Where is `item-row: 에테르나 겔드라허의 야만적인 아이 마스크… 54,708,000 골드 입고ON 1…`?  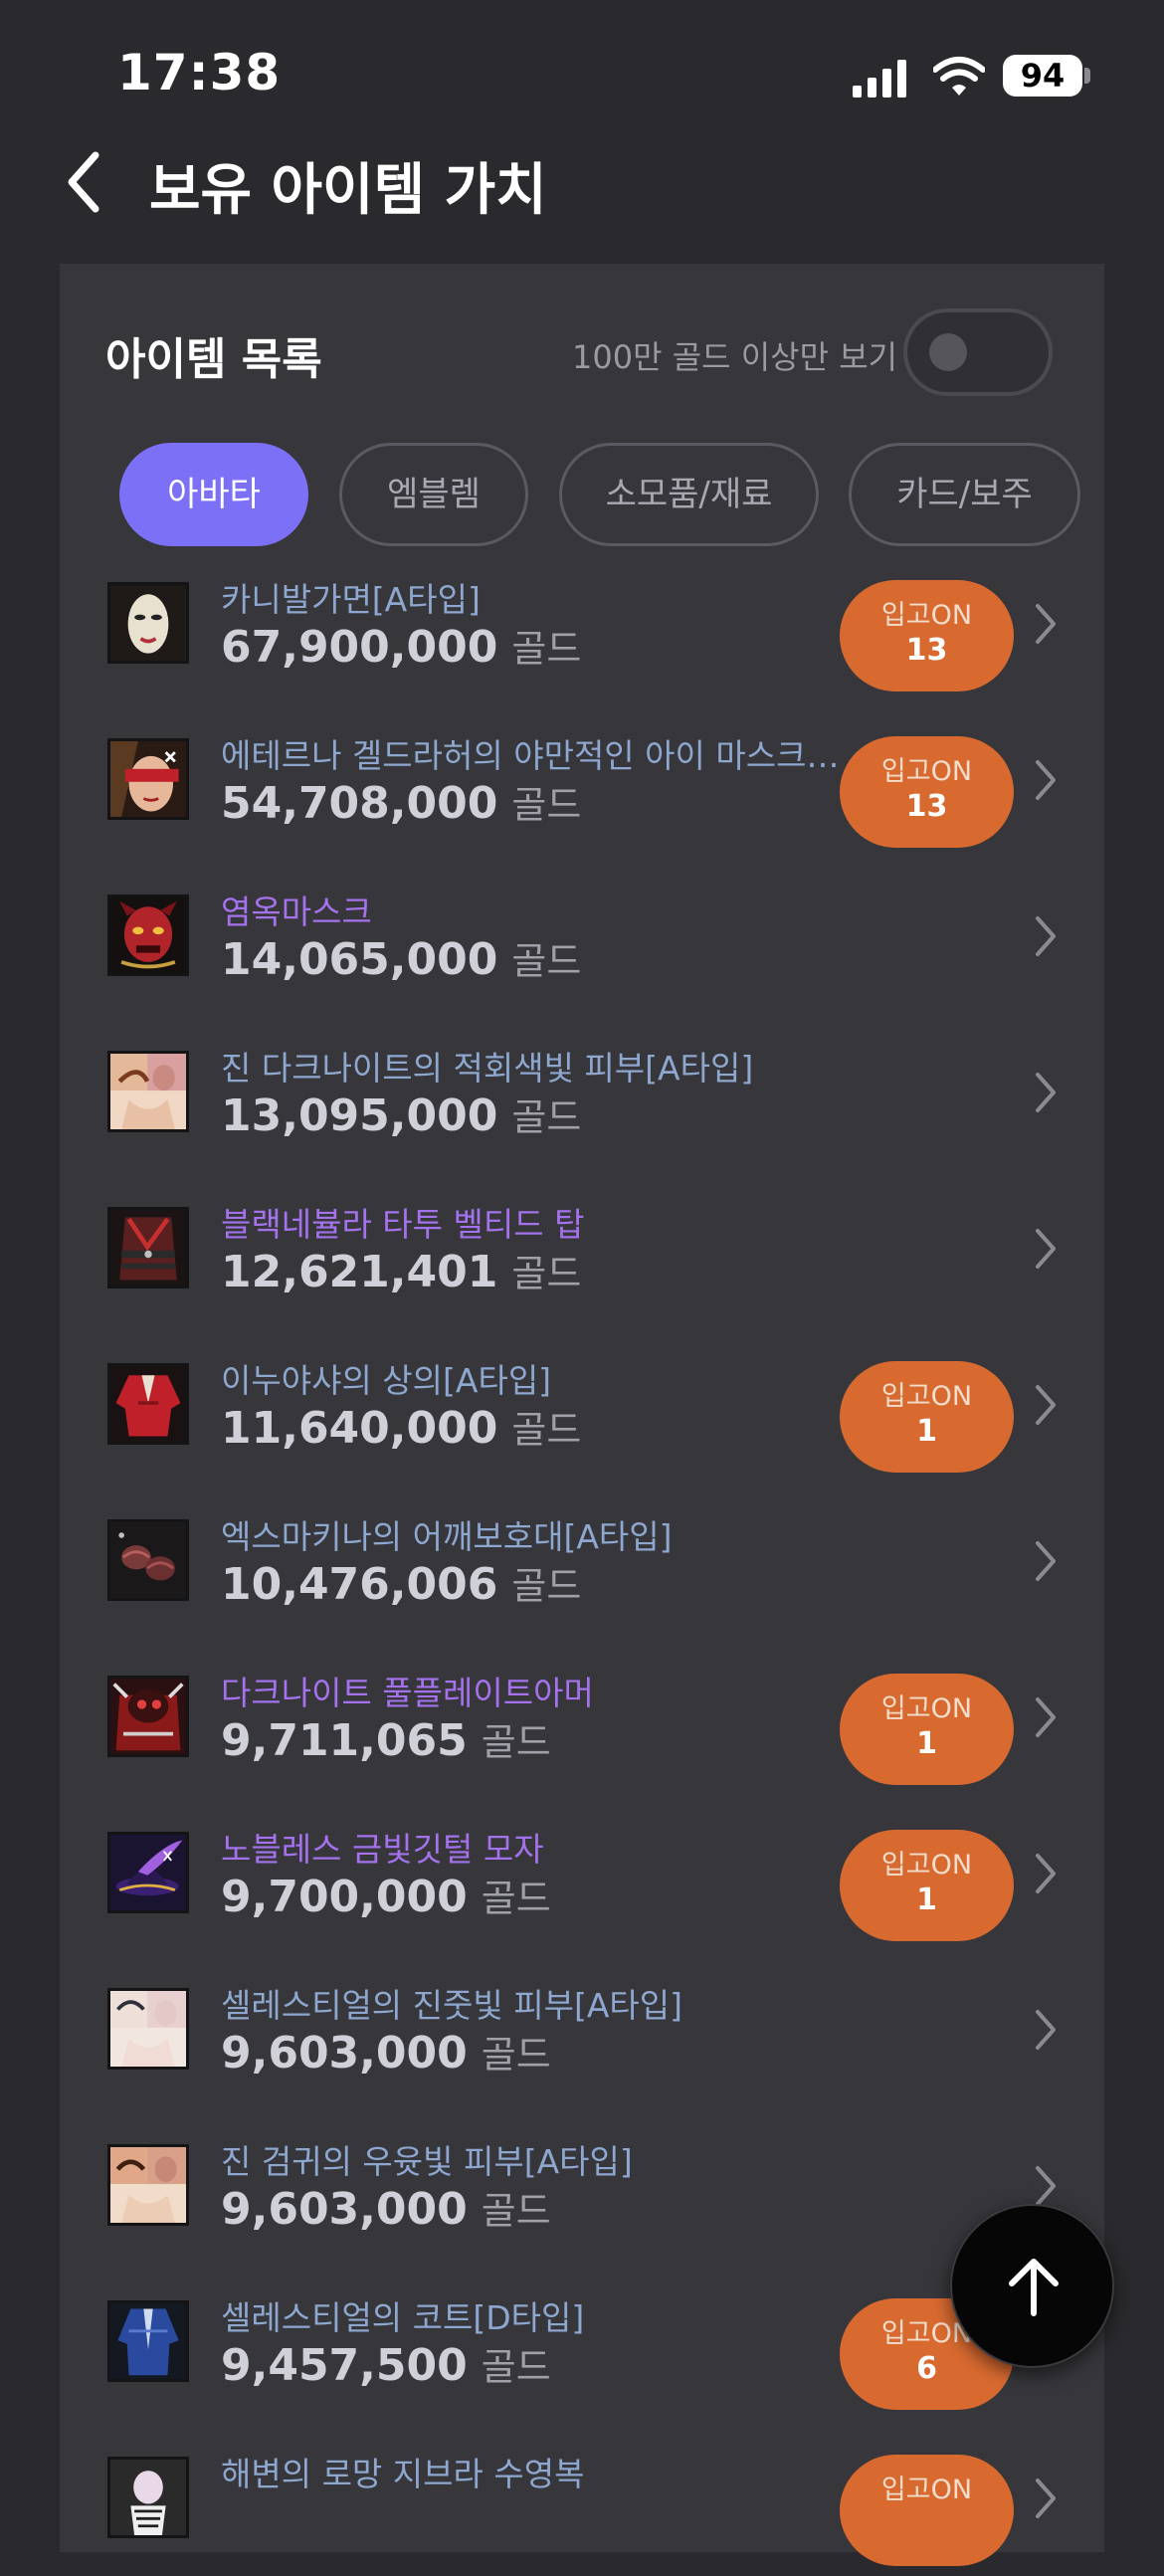 item-row: 에테르나 겔드라허의 야만적인 아이 마스크… 54,708,000 골드 입고ON 1… is located at coordinates (582, 779).